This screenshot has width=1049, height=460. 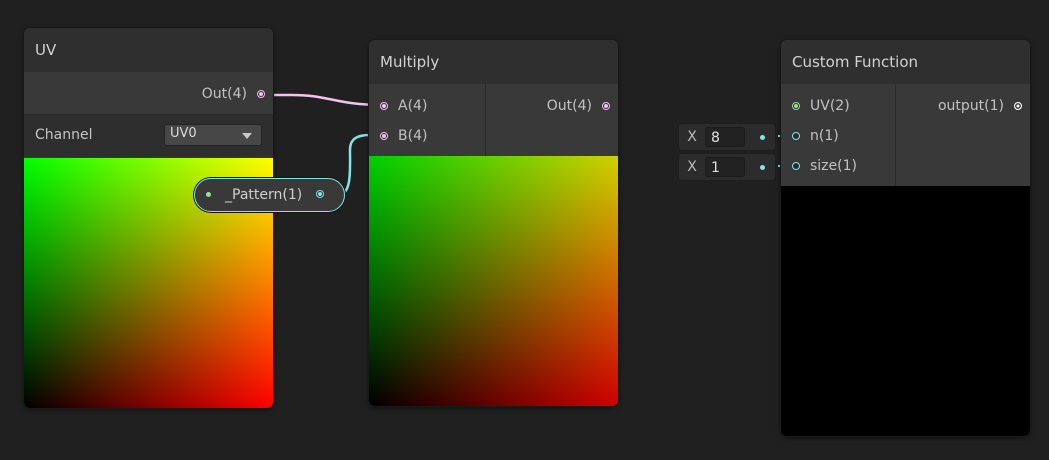 I want to click on size-field-axis: X, so click(x=692, y=167).